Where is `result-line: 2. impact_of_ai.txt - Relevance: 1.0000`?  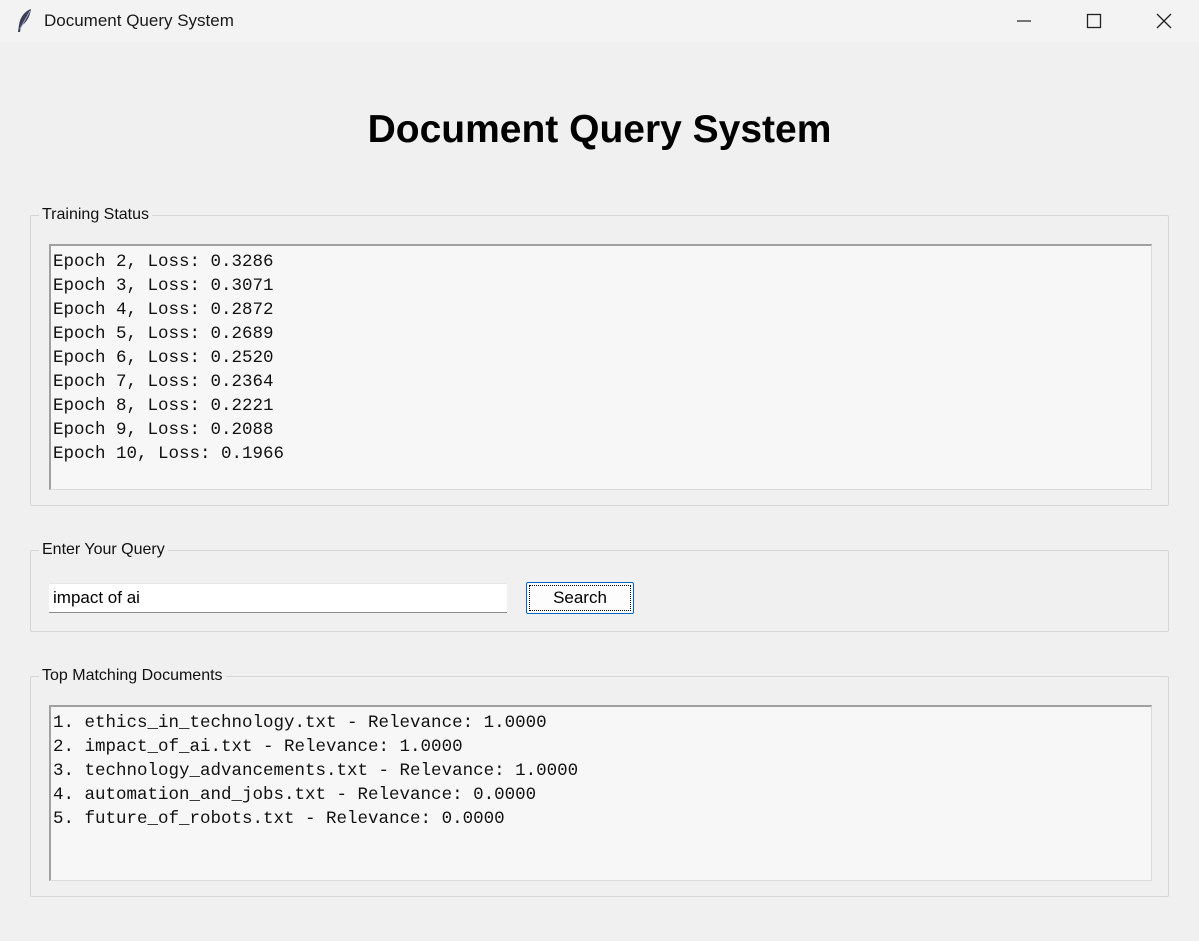
result-line: 2. impact_of_ai.txt - Relevance: 1.0000 is located at coordinates (258, 747).